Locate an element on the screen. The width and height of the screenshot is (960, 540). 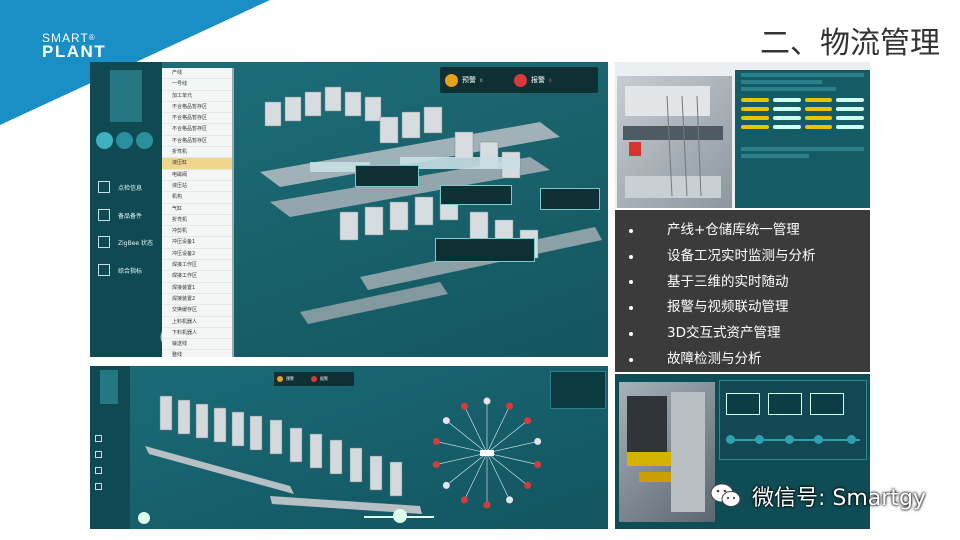
tree-item: 冲压设备1 is located at coordinates (197, 243).